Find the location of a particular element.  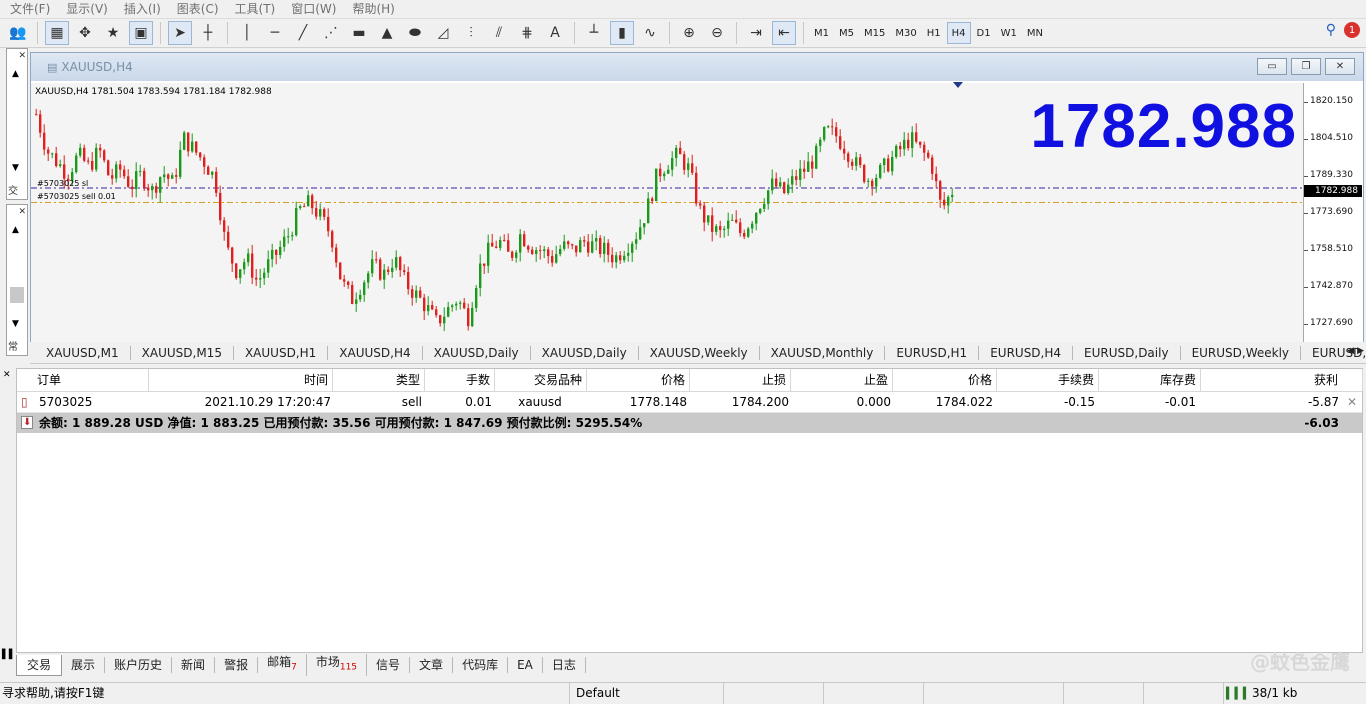

terminal-tab: 日志 is located at coordinates (564, 665).